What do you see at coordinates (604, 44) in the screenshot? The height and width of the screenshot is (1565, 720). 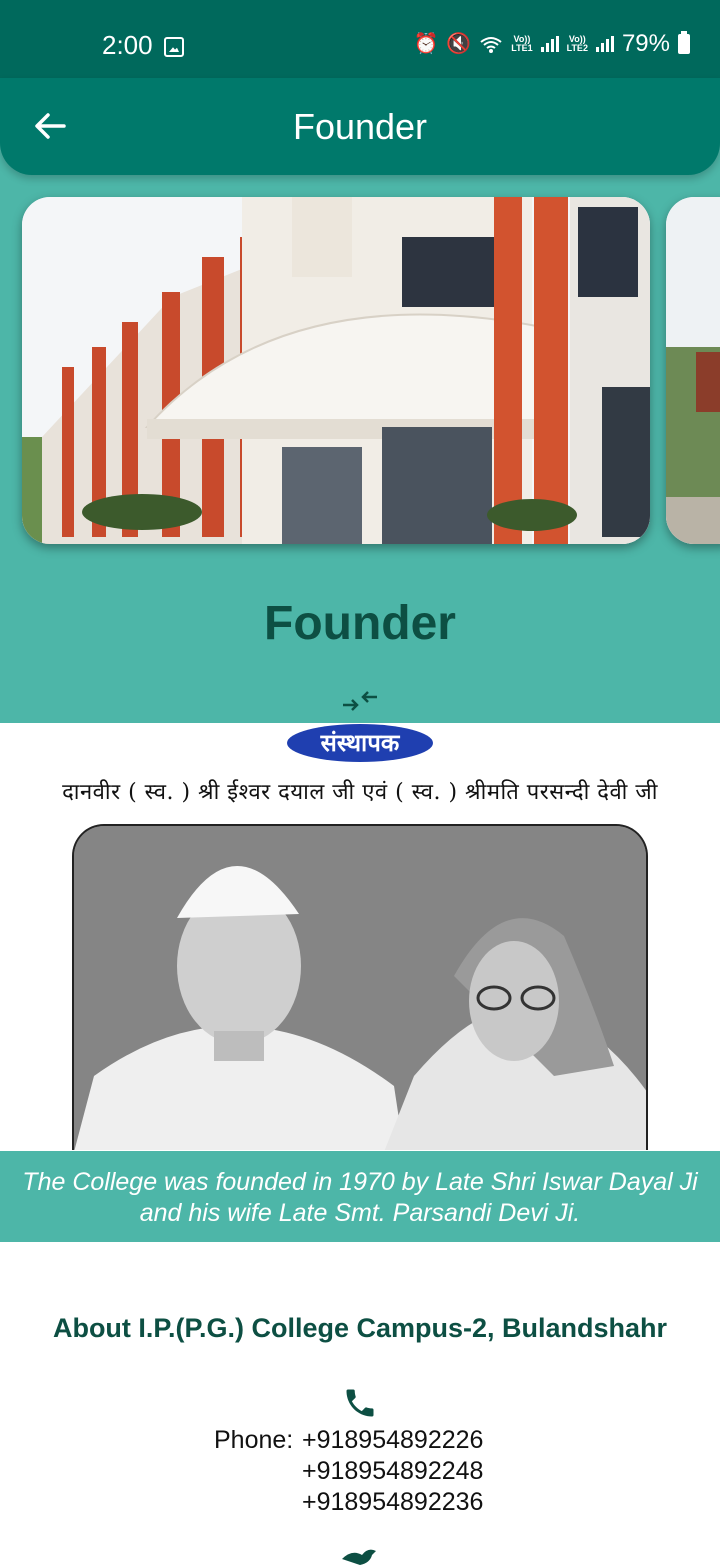 I see `signal-2-icon` at bounding box center [604, 44].